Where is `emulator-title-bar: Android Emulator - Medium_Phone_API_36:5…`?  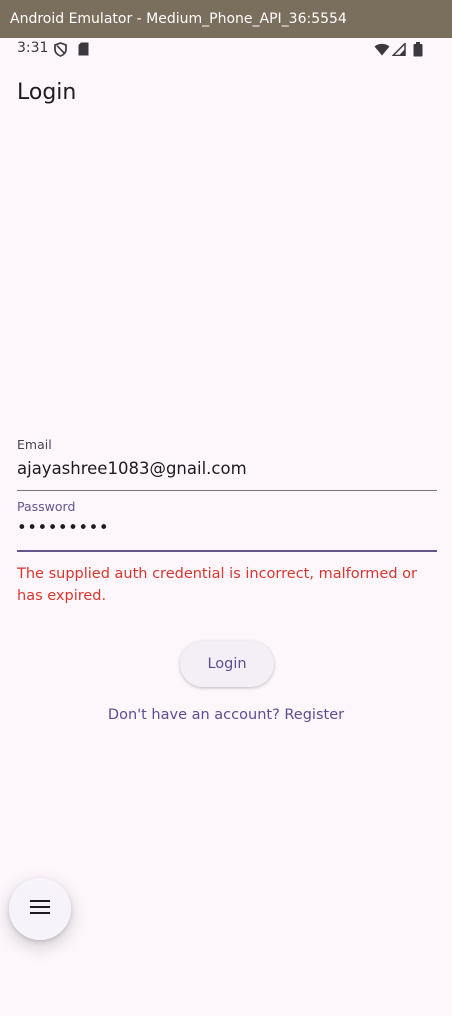 emulator-title-bar: Android Emulator - Medium_Phone_API_36:5… is located at coordinates (226, 19).